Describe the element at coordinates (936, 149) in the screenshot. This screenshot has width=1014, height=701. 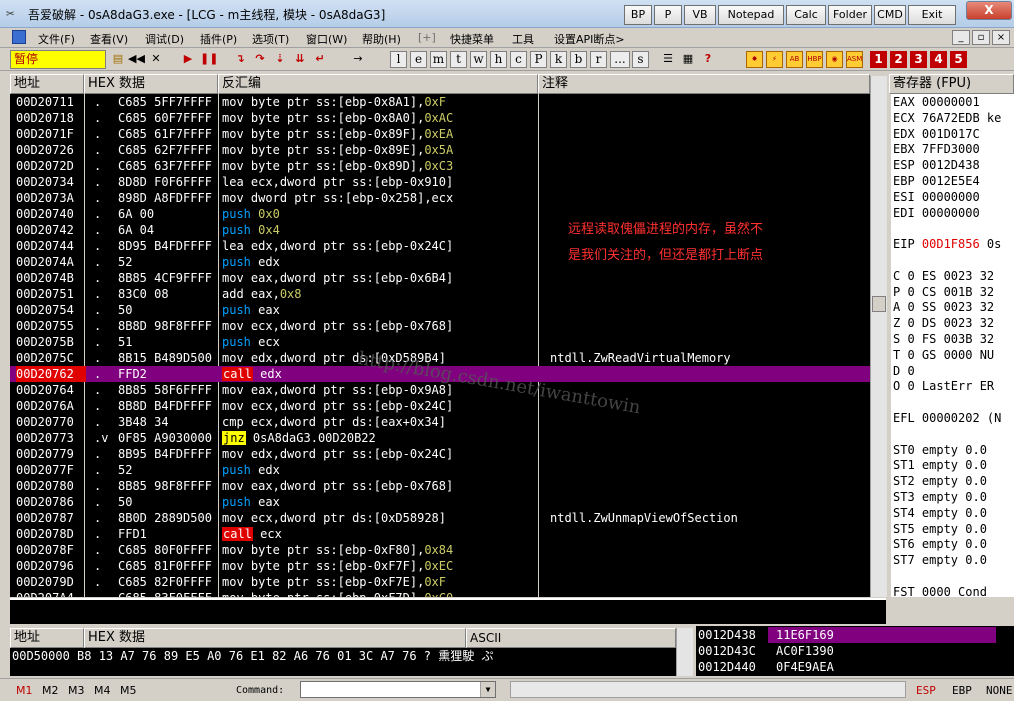
I see `register-line: EBX 7FFD3000` at that location.